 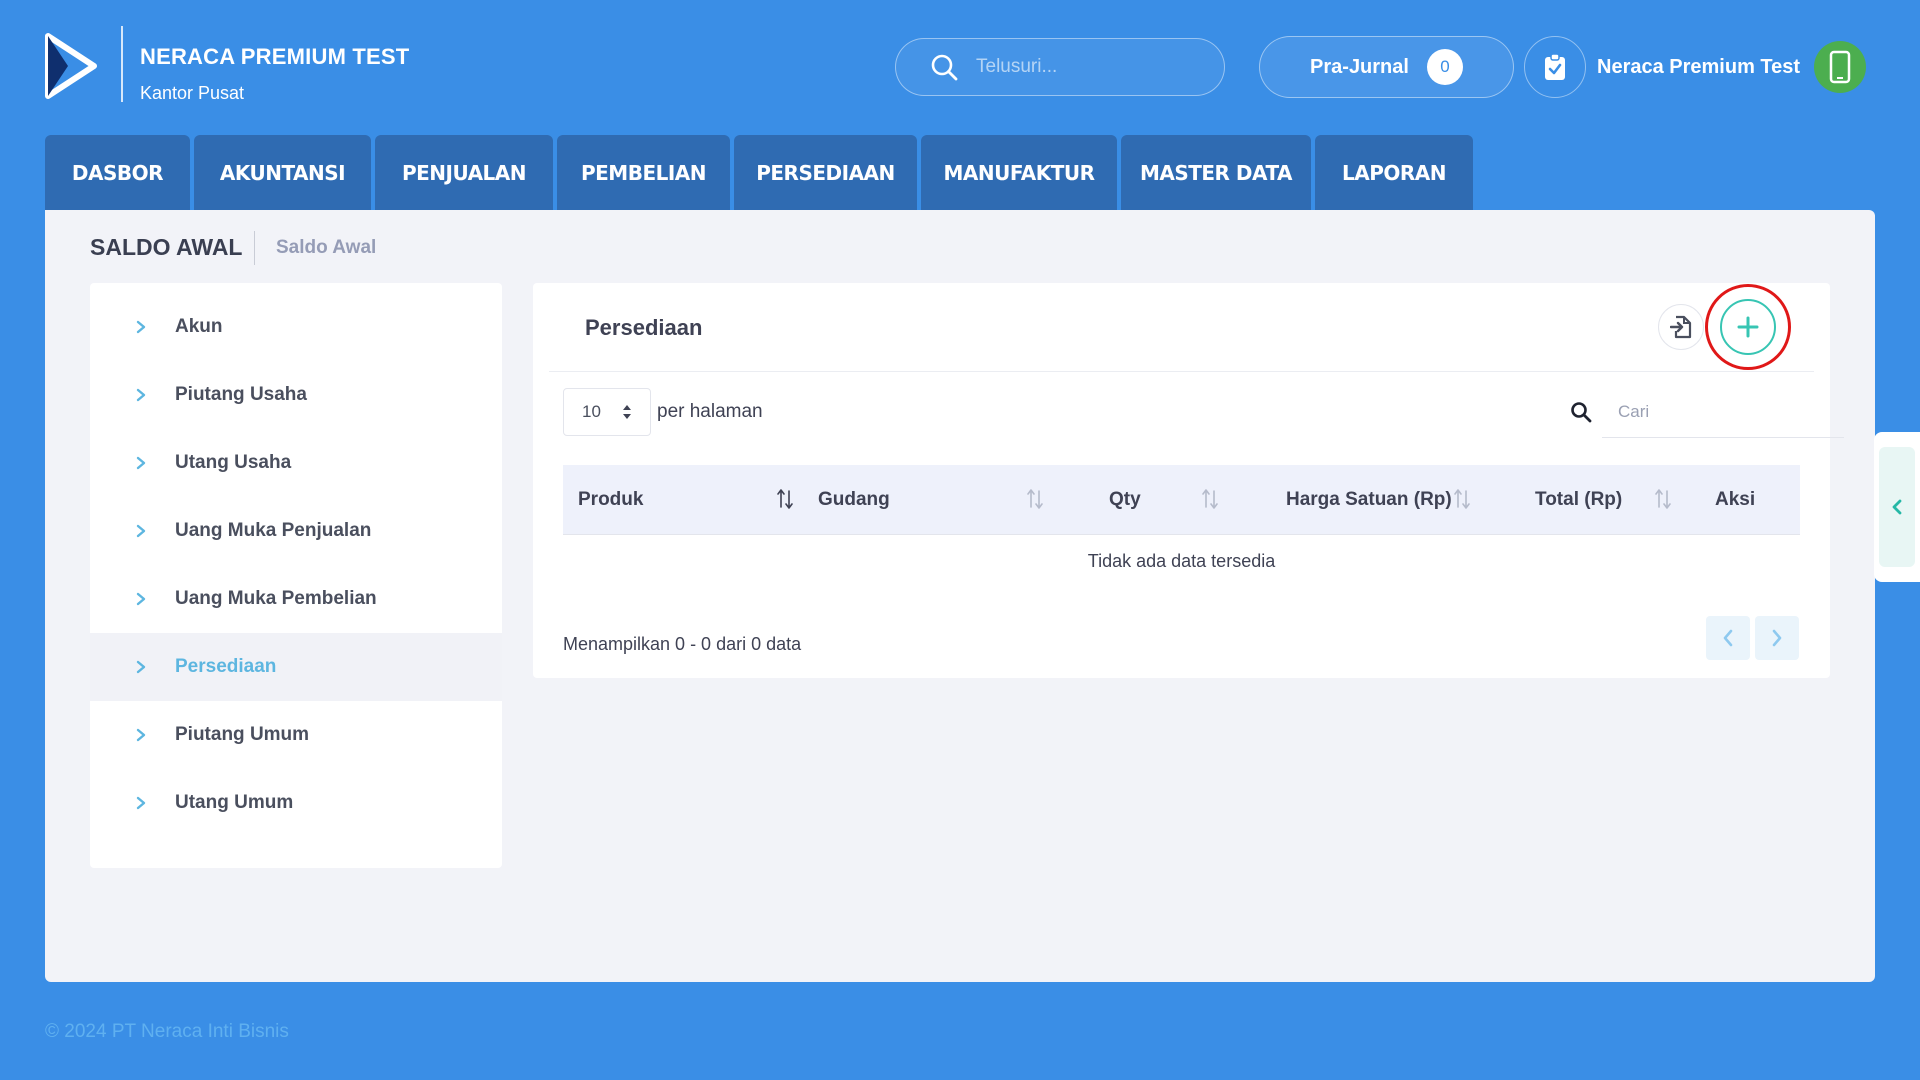 I want to click on side-drawer-toggle, so click(x=1897, y=507).